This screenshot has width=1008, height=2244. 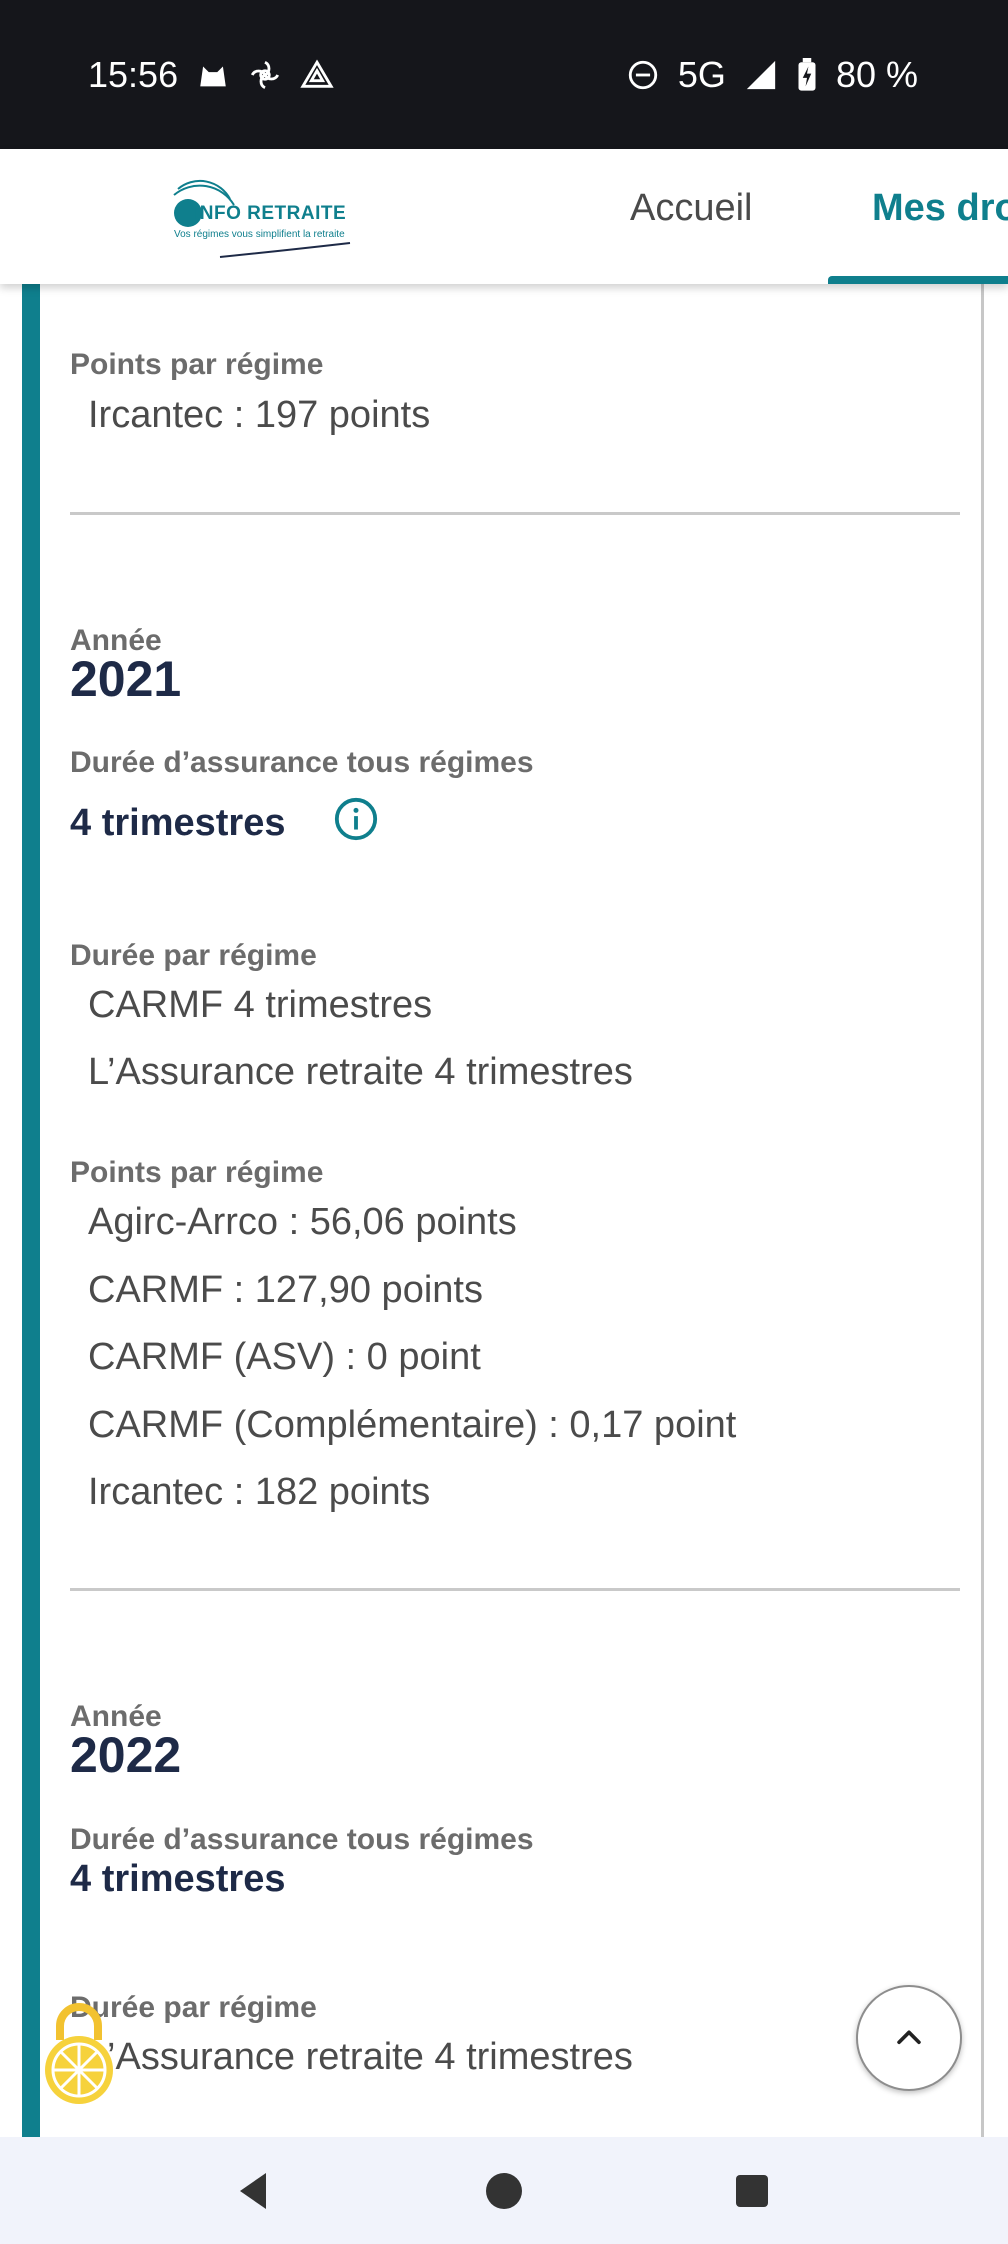 What do you see at coordinates (254, 2191) in the screenshot?
I see `back-icon` at bounding box center [254, 2191].